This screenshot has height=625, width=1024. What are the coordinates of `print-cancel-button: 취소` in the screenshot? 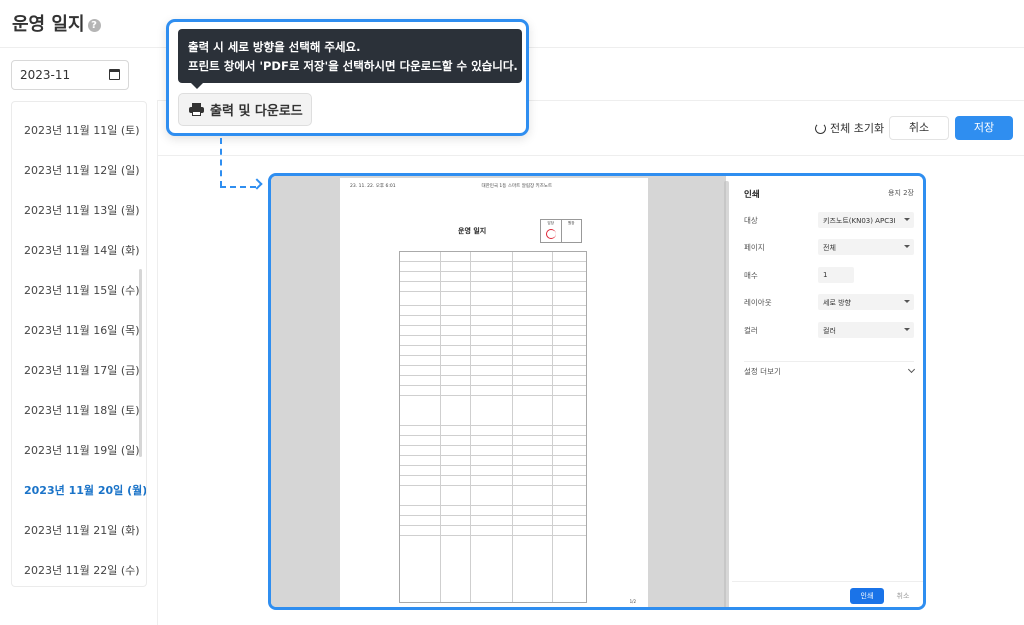 It's located at (903, 596).